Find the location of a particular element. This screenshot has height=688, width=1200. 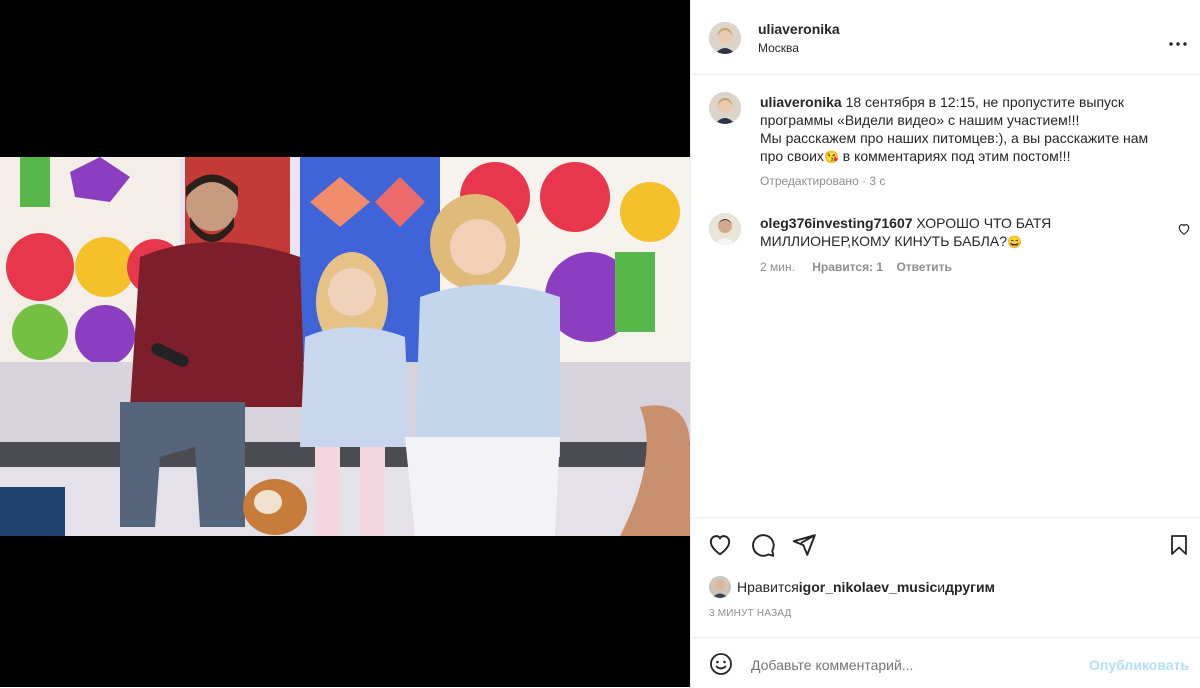

more-horizontal-icon is located at coordinates (1178, 44).